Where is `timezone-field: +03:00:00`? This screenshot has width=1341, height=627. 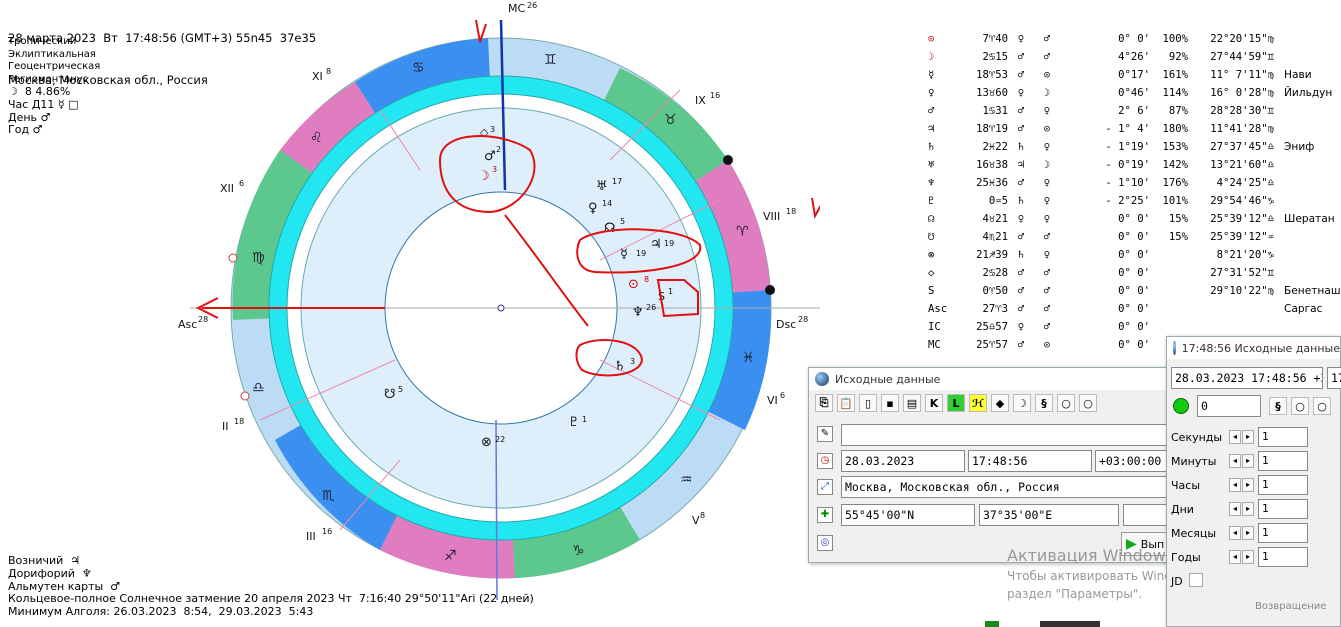
timezone-field: +03:00:00 is located at coordinates (1136, 461).